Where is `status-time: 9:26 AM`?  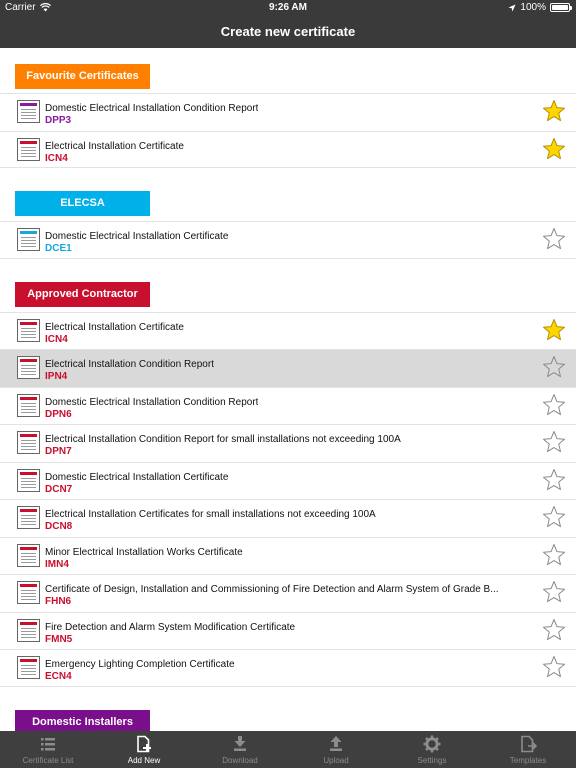 status-time: 9:26 AM is located at coordinates (288, 7).